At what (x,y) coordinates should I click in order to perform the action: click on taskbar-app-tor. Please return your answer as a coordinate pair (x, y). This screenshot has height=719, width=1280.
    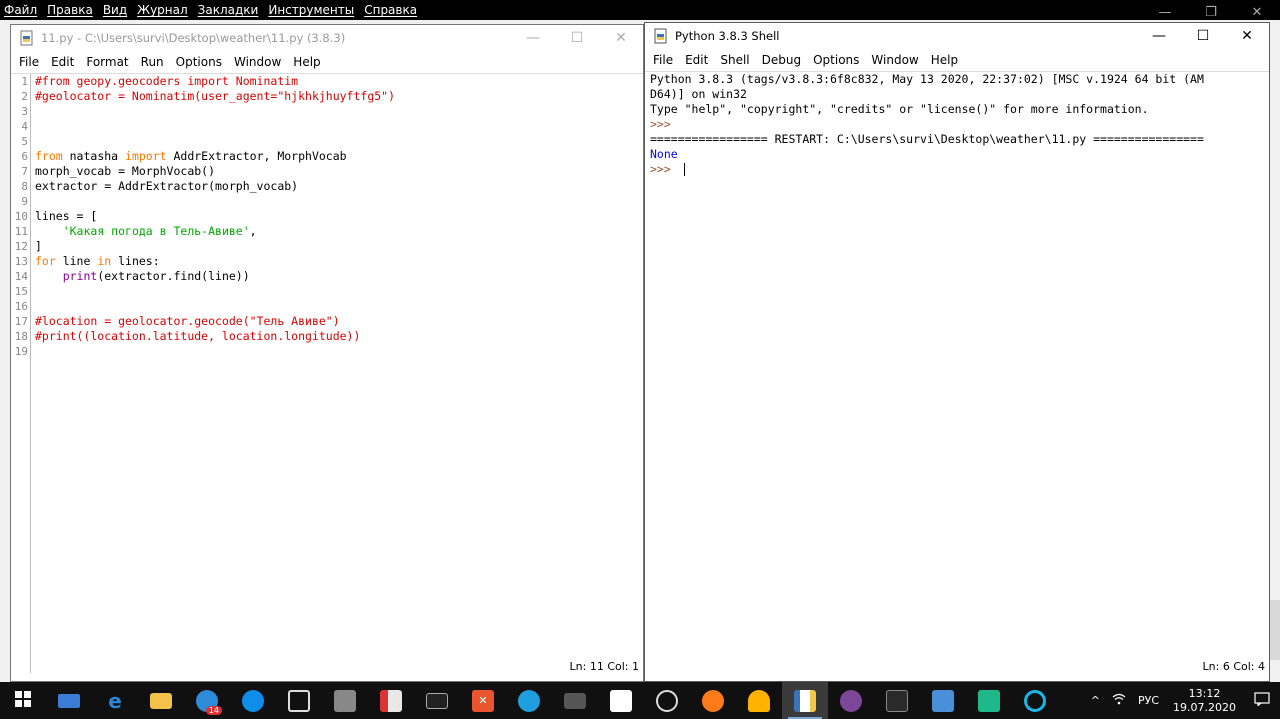
    Looking at the image, I should click on (851, 700).